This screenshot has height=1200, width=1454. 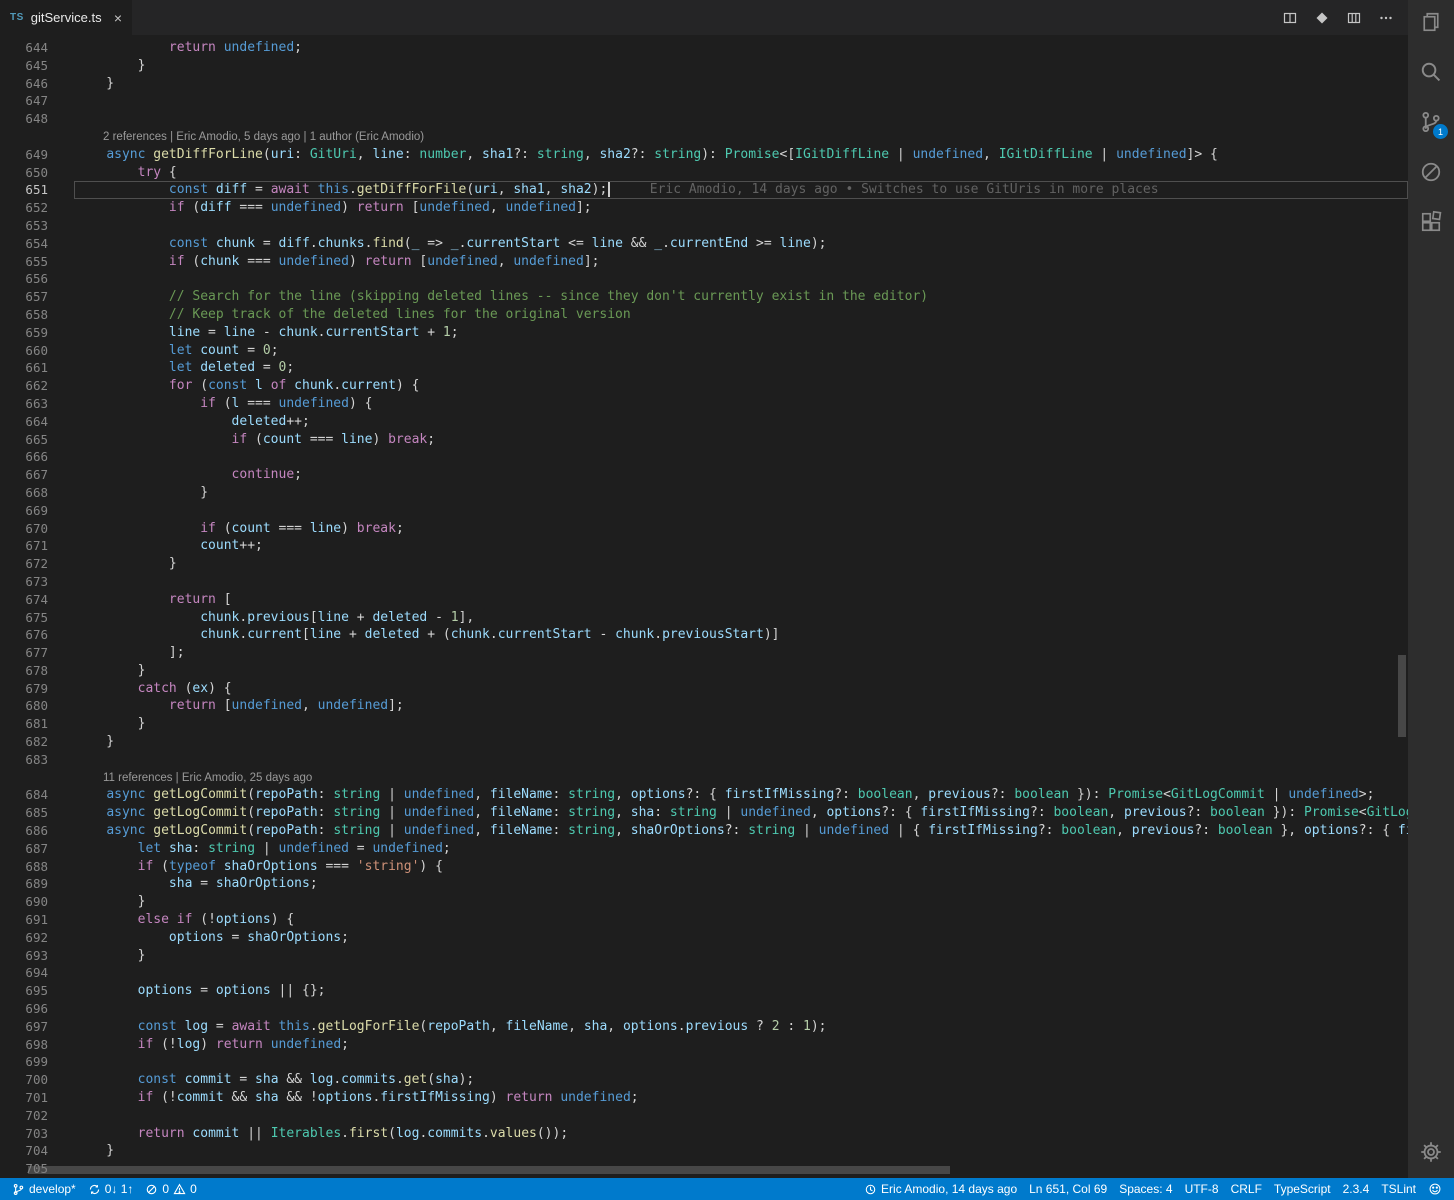 What do you see at coordinates (24, 351) in the screenshot?
I see `line-number: 660` at bounding box center [24, 351].